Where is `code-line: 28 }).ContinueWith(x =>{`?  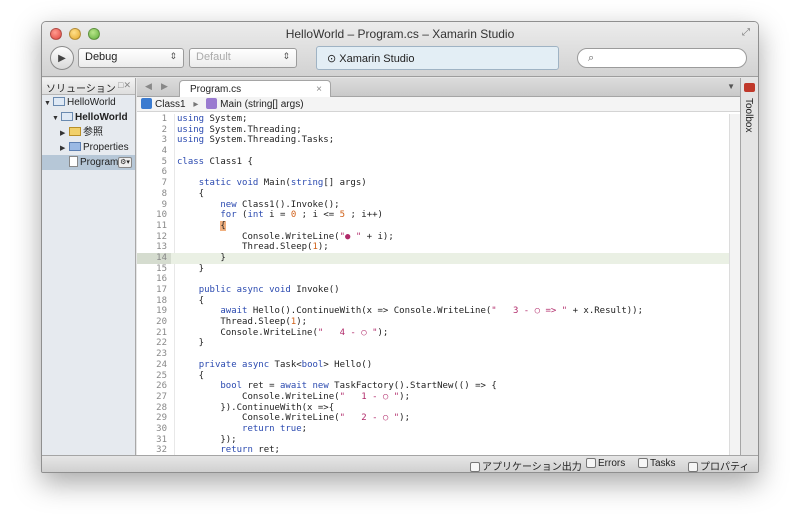
code-line: 28 }).ContinueWith(x =>{ is located at coordinates (439, 408).